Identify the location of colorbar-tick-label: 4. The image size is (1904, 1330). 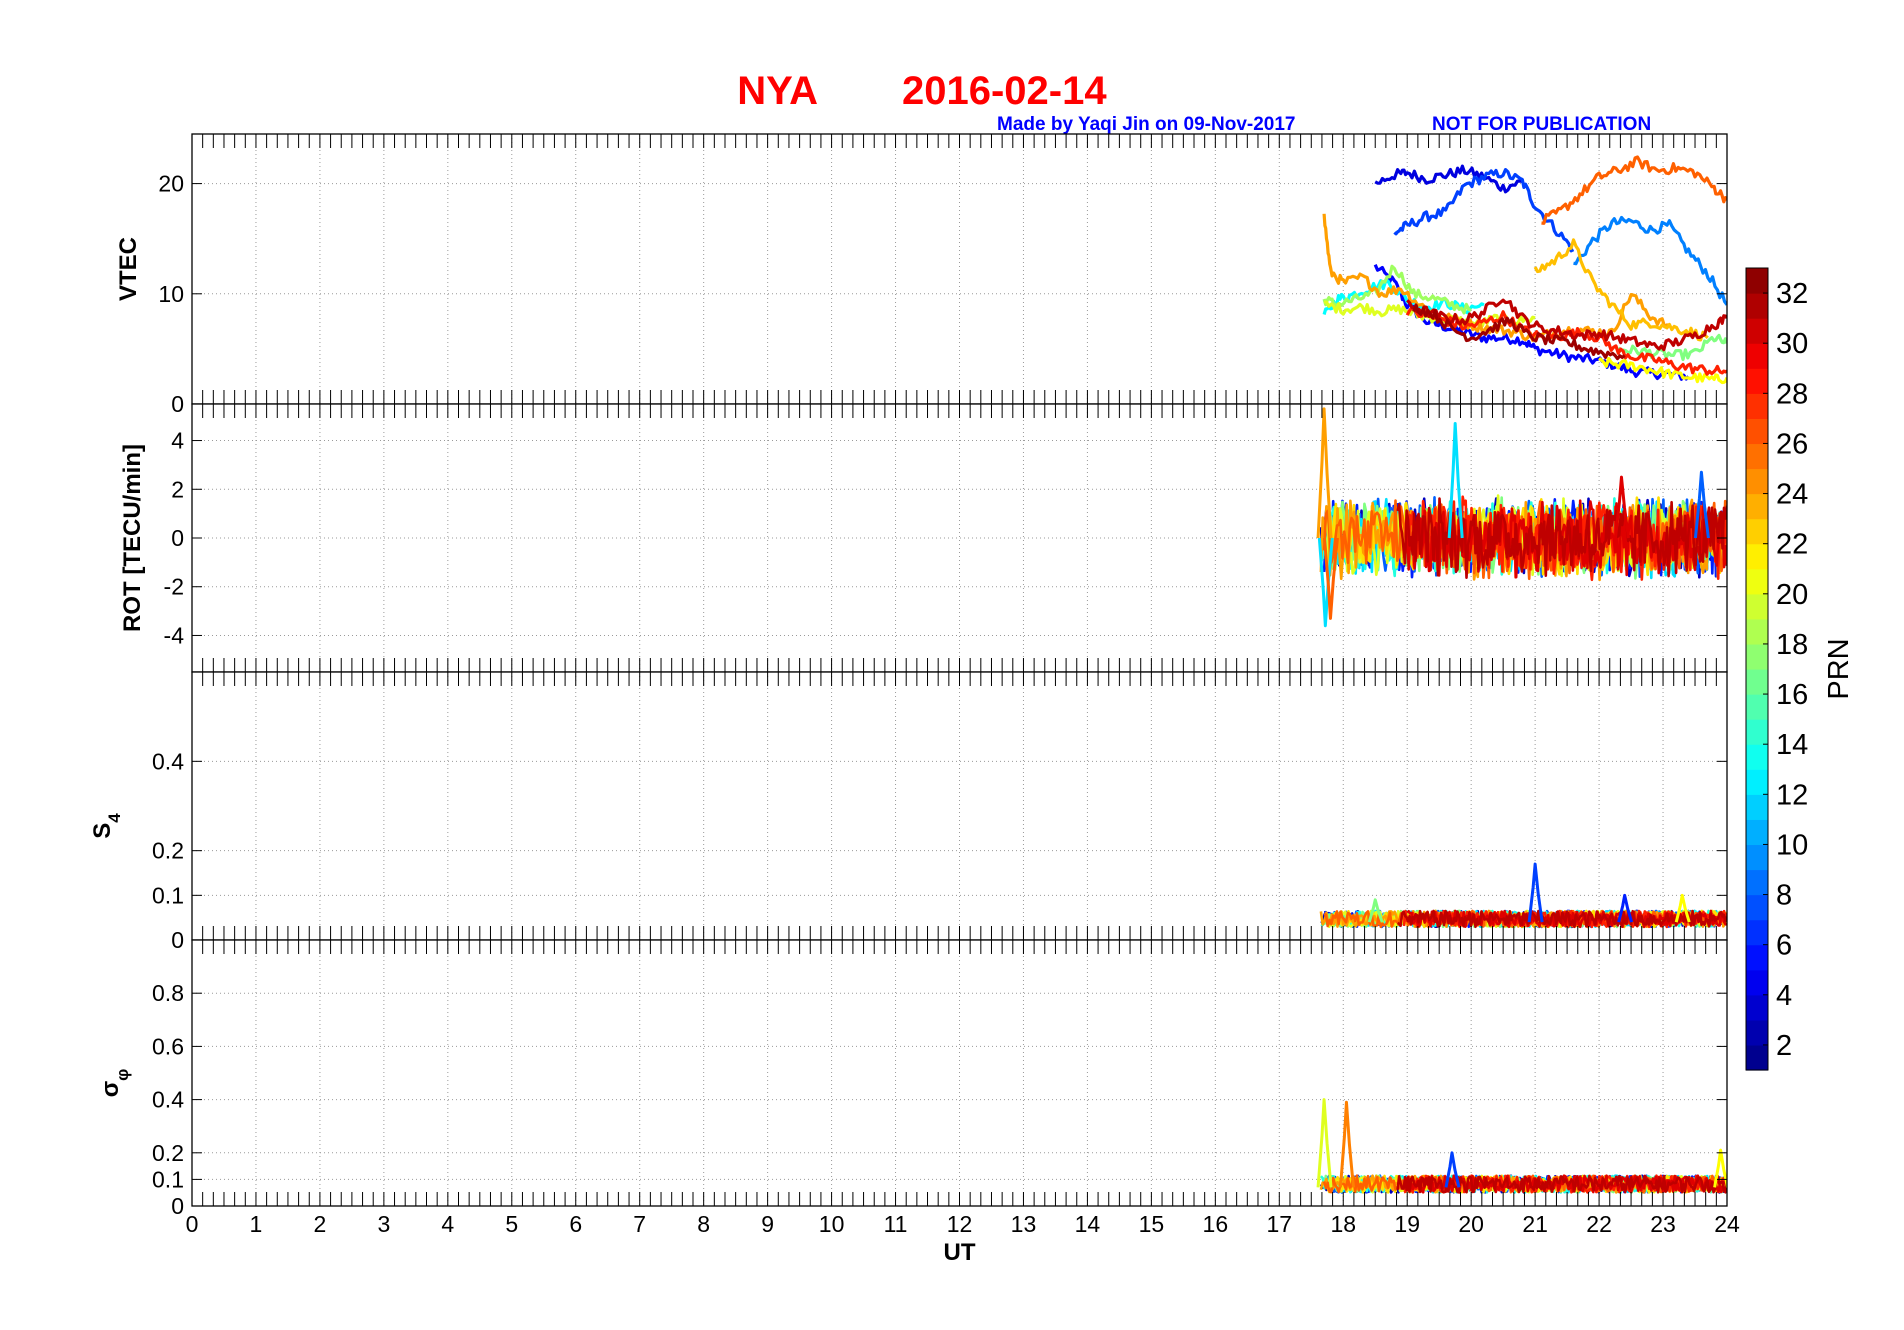
(1784, 996).